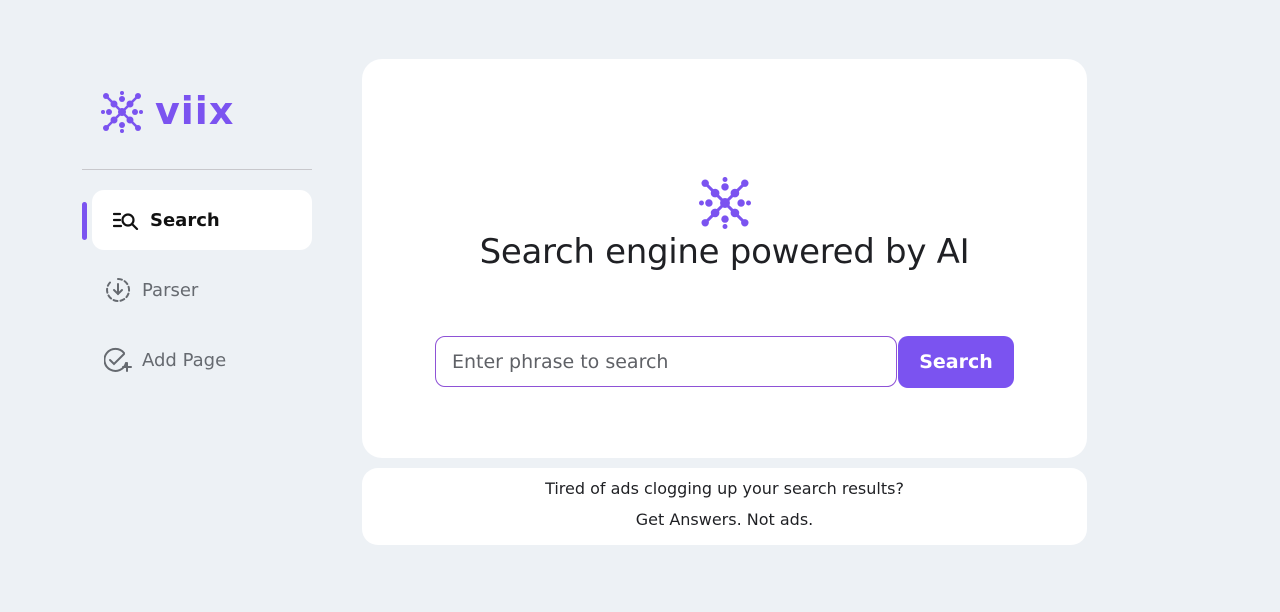 This screenshot has height=612, width=1280. Describe the element at coordinates (118, 290) in the screenshot. I see `download-circle-icon` at that location.